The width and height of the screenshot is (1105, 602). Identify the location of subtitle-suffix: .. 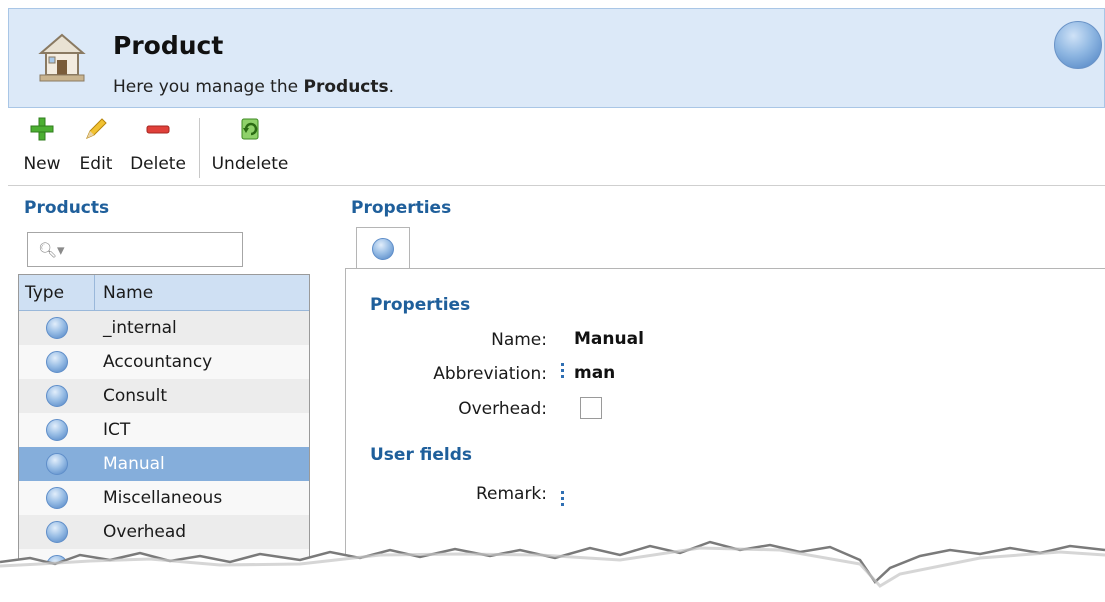
(391, 87).